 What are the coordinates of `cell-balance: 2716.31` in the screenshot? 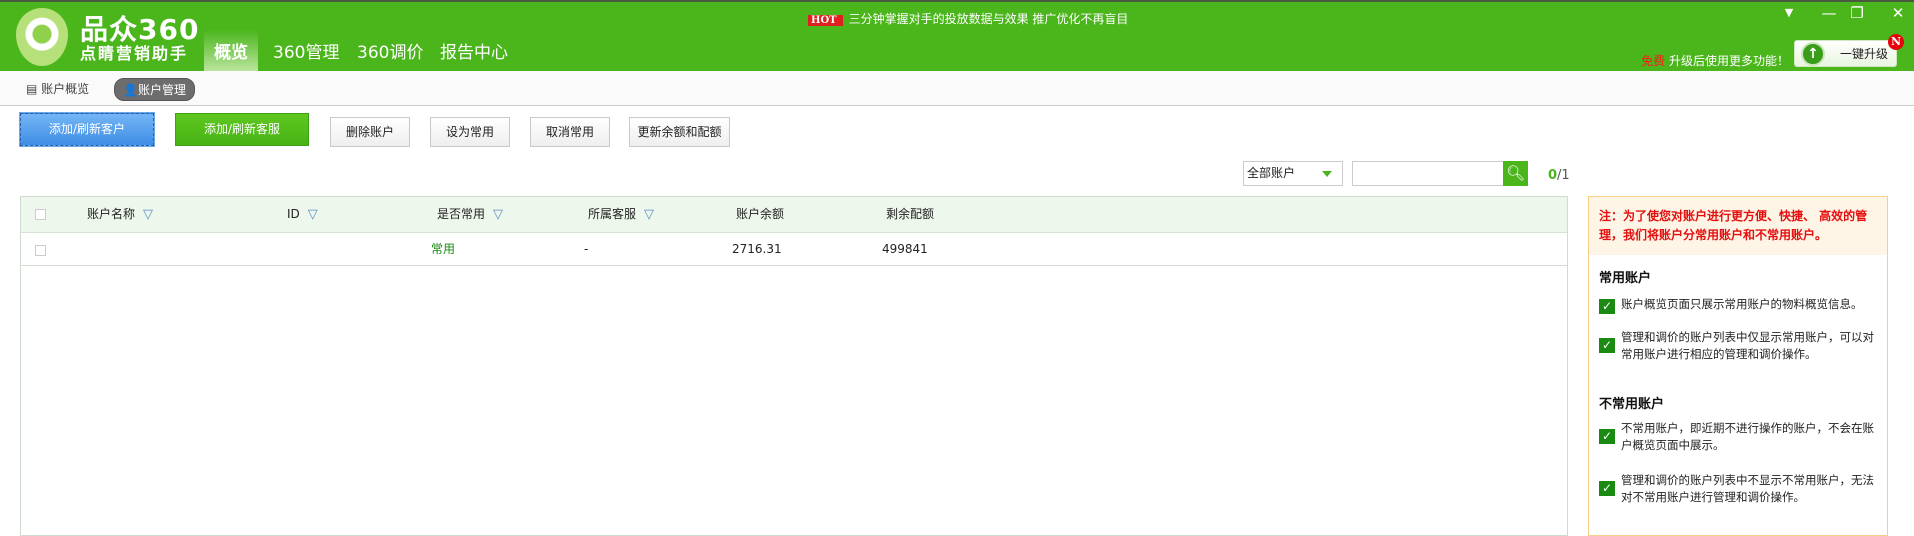 It's located at (757, 249).